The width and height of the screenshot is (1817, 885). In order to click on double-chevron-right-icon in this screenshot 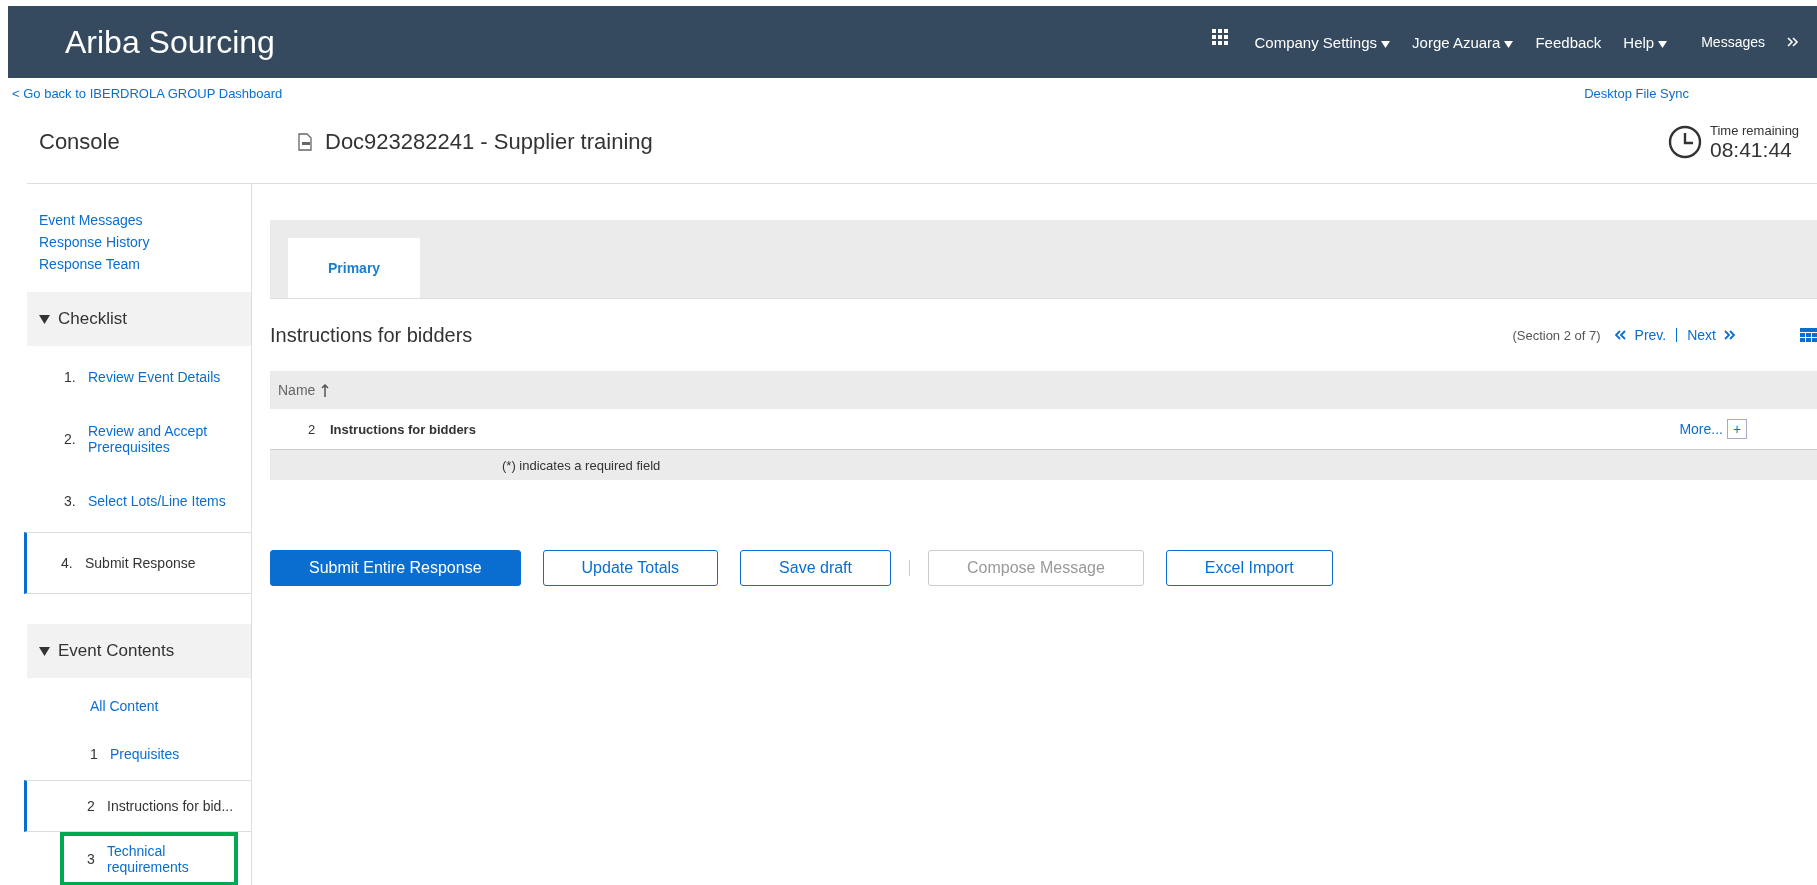, I will do `click(1730, 335)`.